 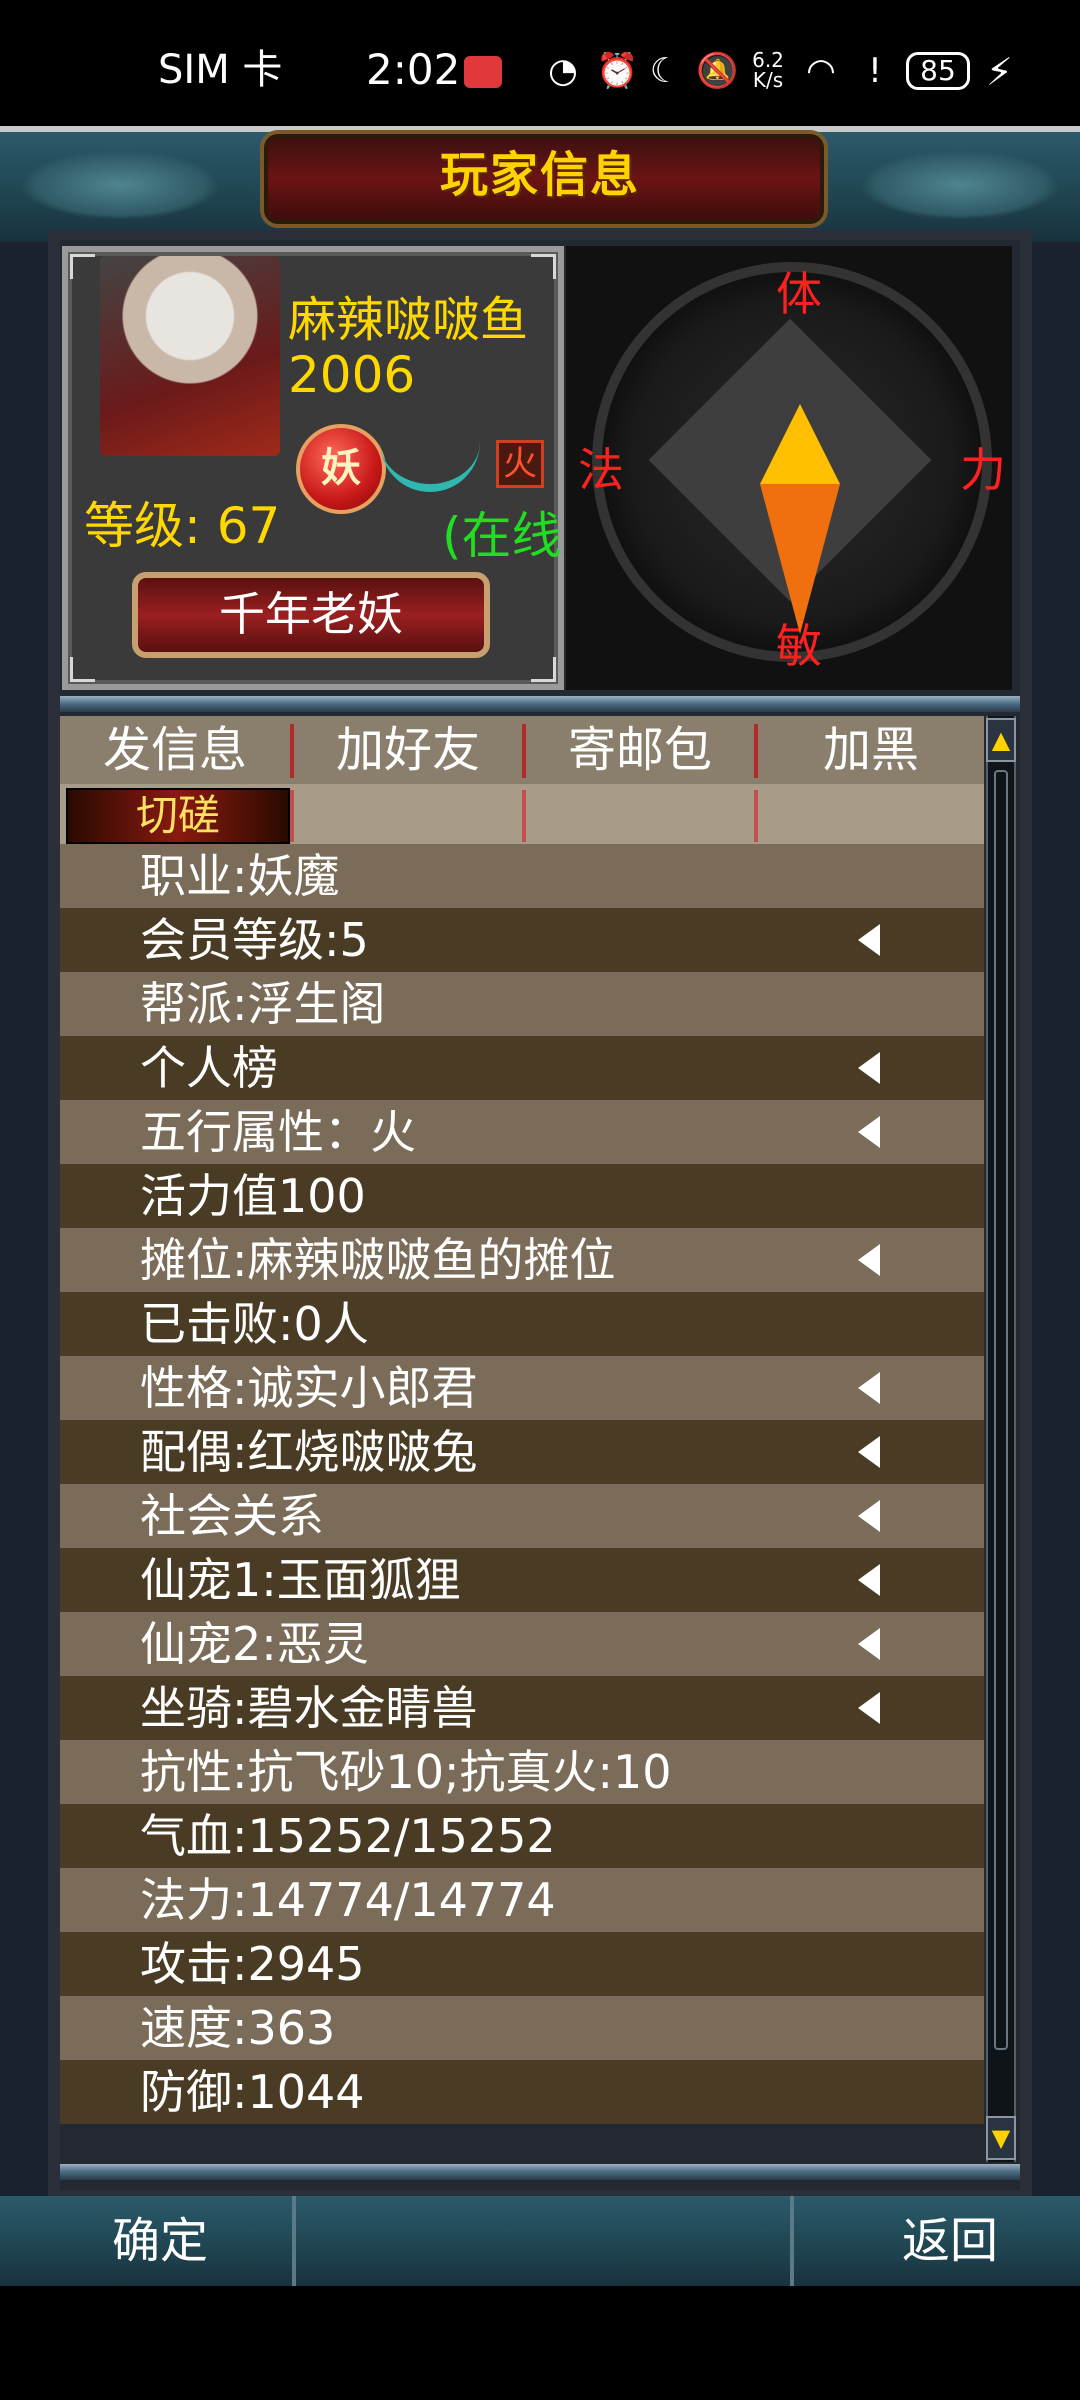 I want to click on wifi-icon: ◠, so click(x=821, y=71).